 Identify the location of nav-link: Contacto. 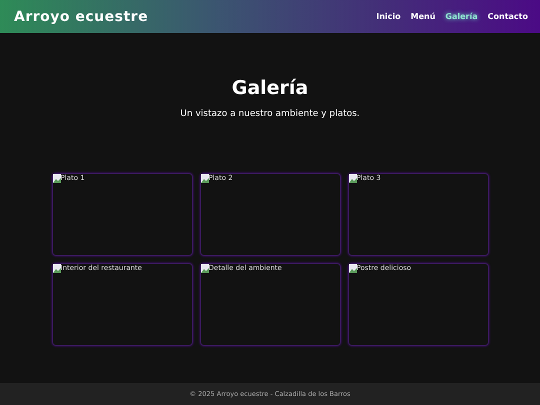
(508, 16).